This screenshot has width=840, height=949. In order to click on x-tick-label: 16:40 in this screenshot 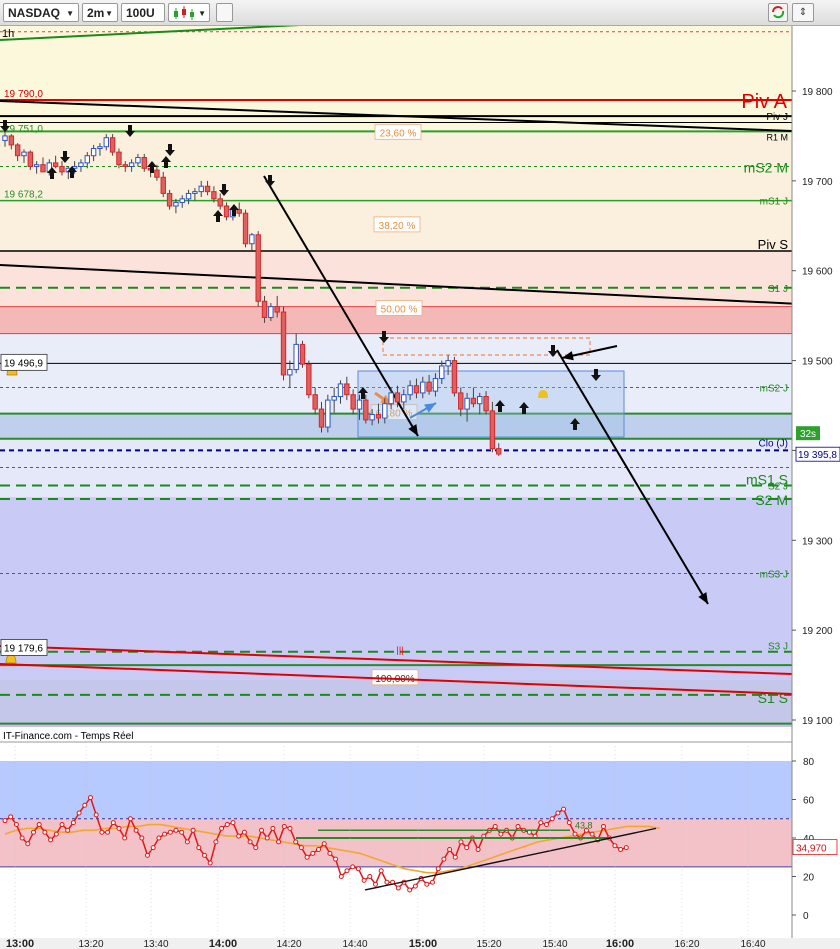, I will do `click(752, 944)`.